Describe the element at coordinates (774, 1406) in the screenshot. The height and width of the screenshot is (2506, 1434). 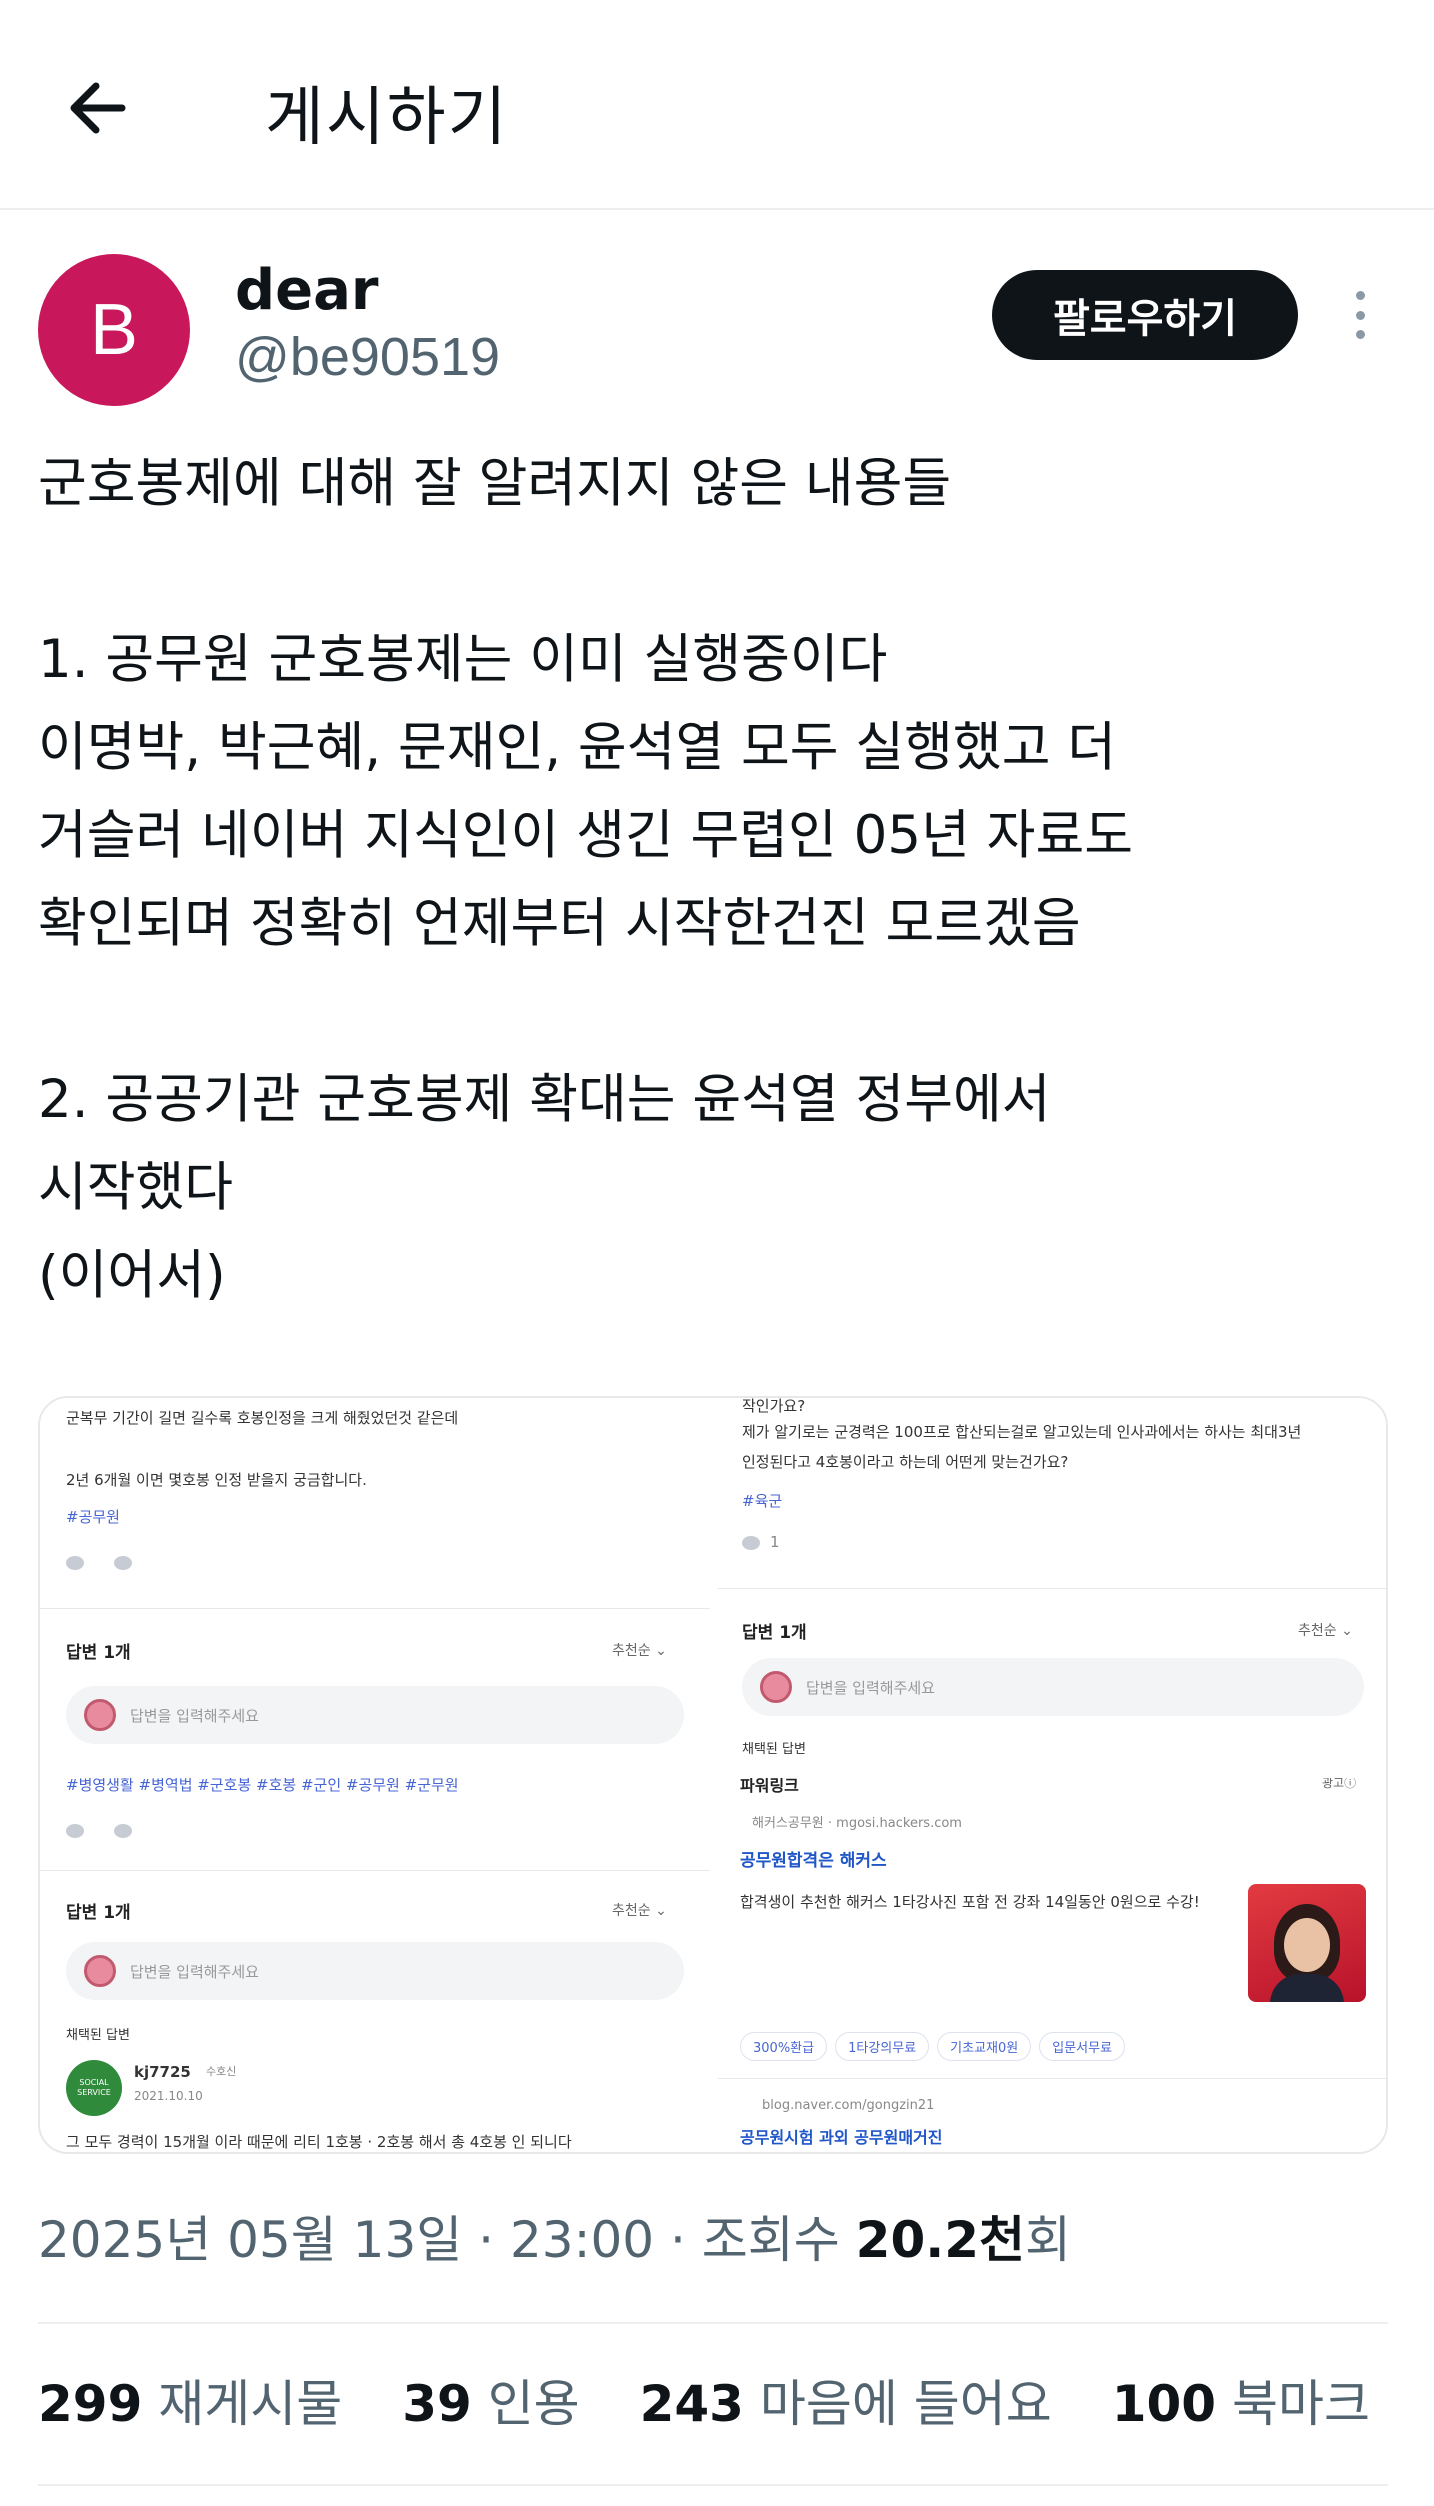
I see `question-text: 작인가요?` at that location.